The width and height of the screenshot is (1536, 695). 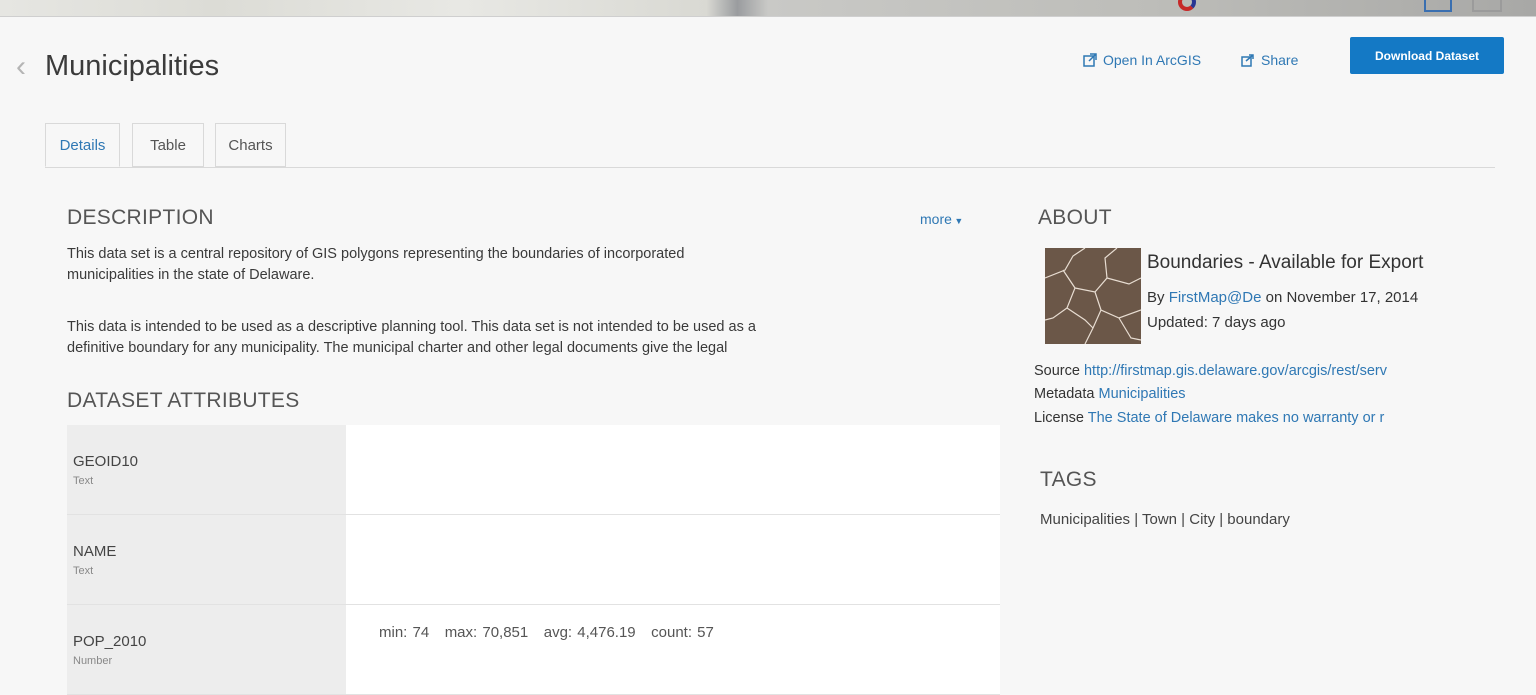 What do you see at coordinates (140, 217) in the screenshot?
I see `description-heading: DESCRIPTION` at bounding box center [140, 217].